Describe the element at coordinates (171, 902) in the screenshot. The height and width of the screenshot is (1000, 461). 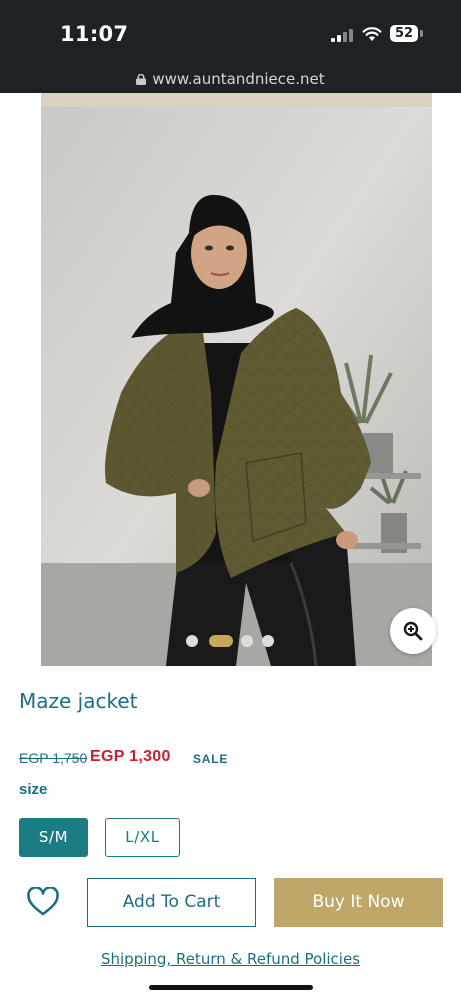
I see `add-to-cart-button: Add To Cart` at that location.